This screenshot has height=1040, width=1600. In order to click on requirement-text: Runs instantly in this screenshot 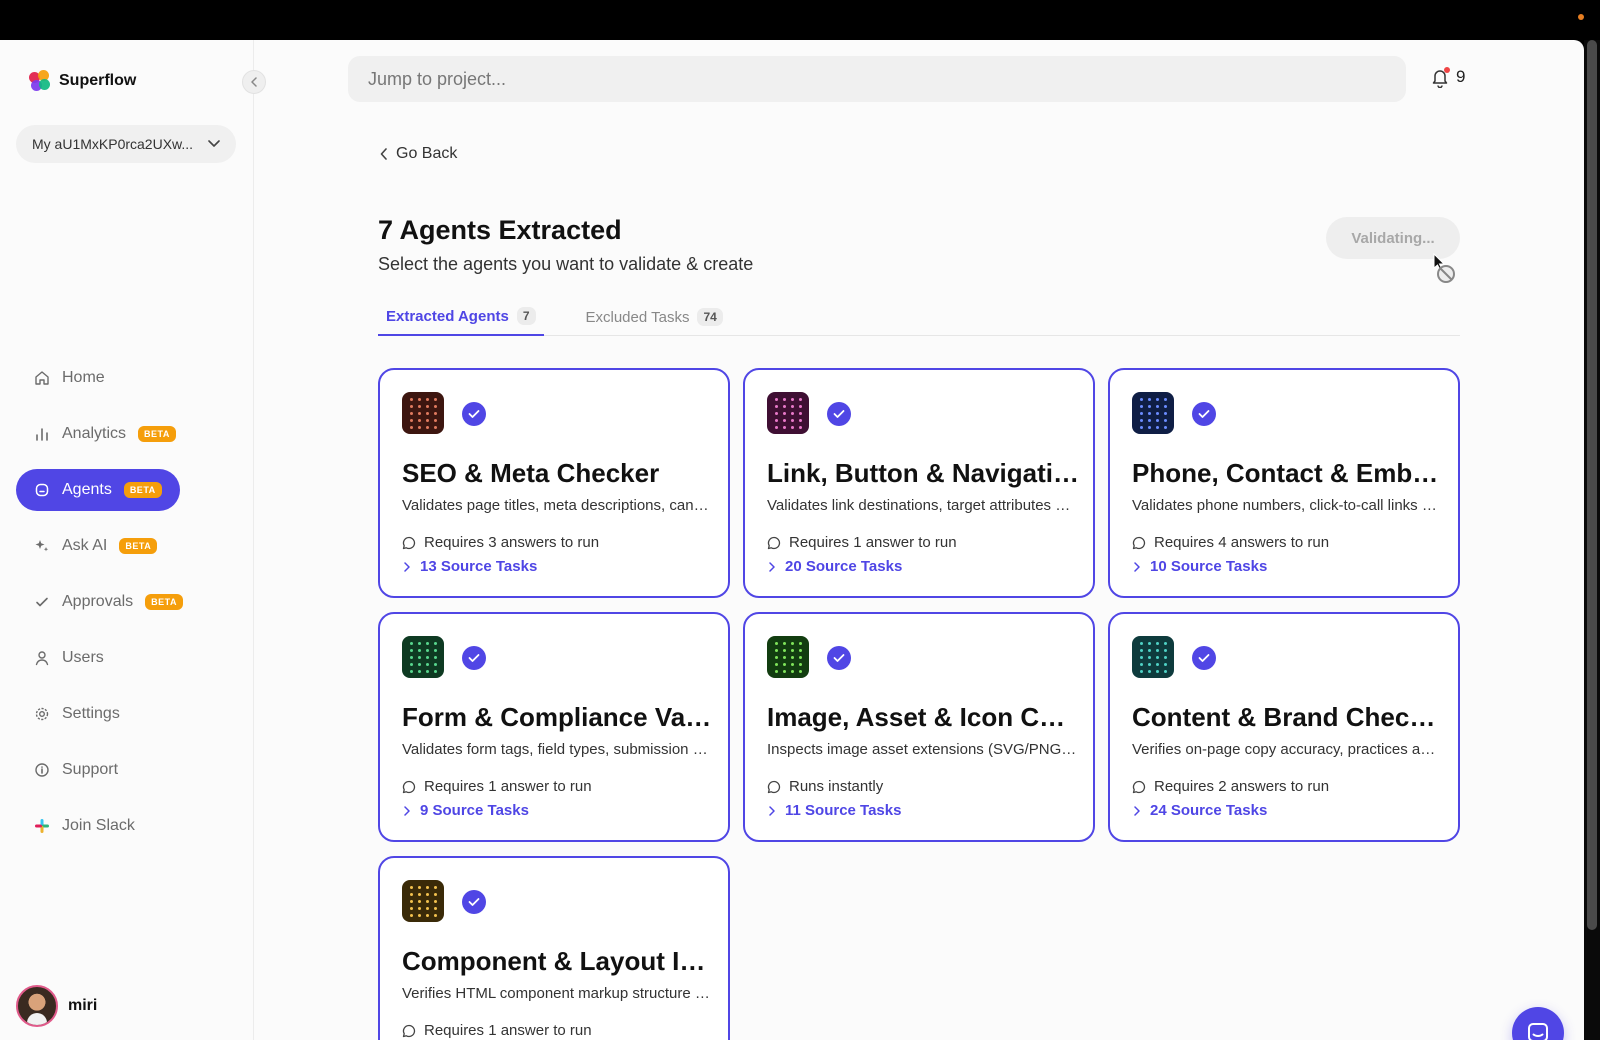, I will do `click(836, 786)`.